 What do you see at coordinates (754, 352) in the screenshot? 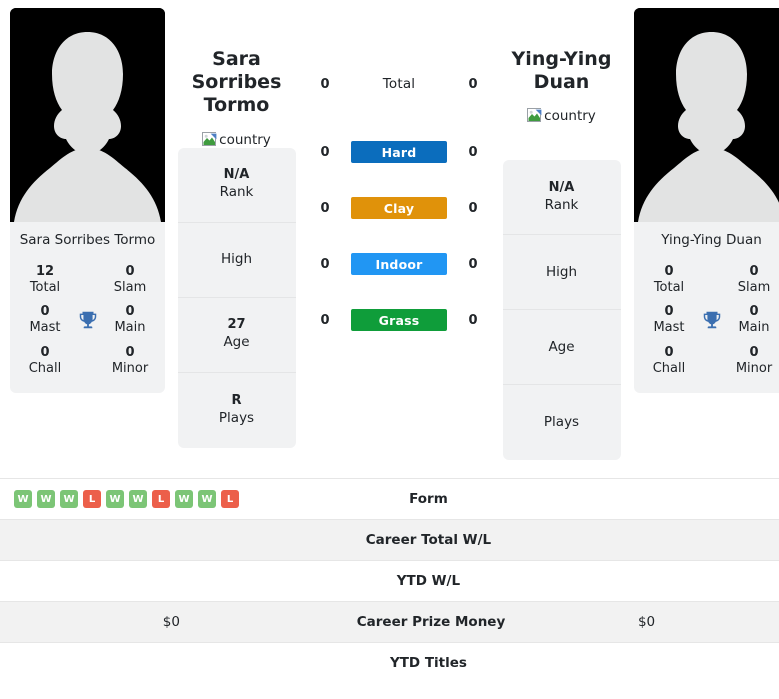
I see `right-stat-minor-value: 0` at bounding box center [754, 352].